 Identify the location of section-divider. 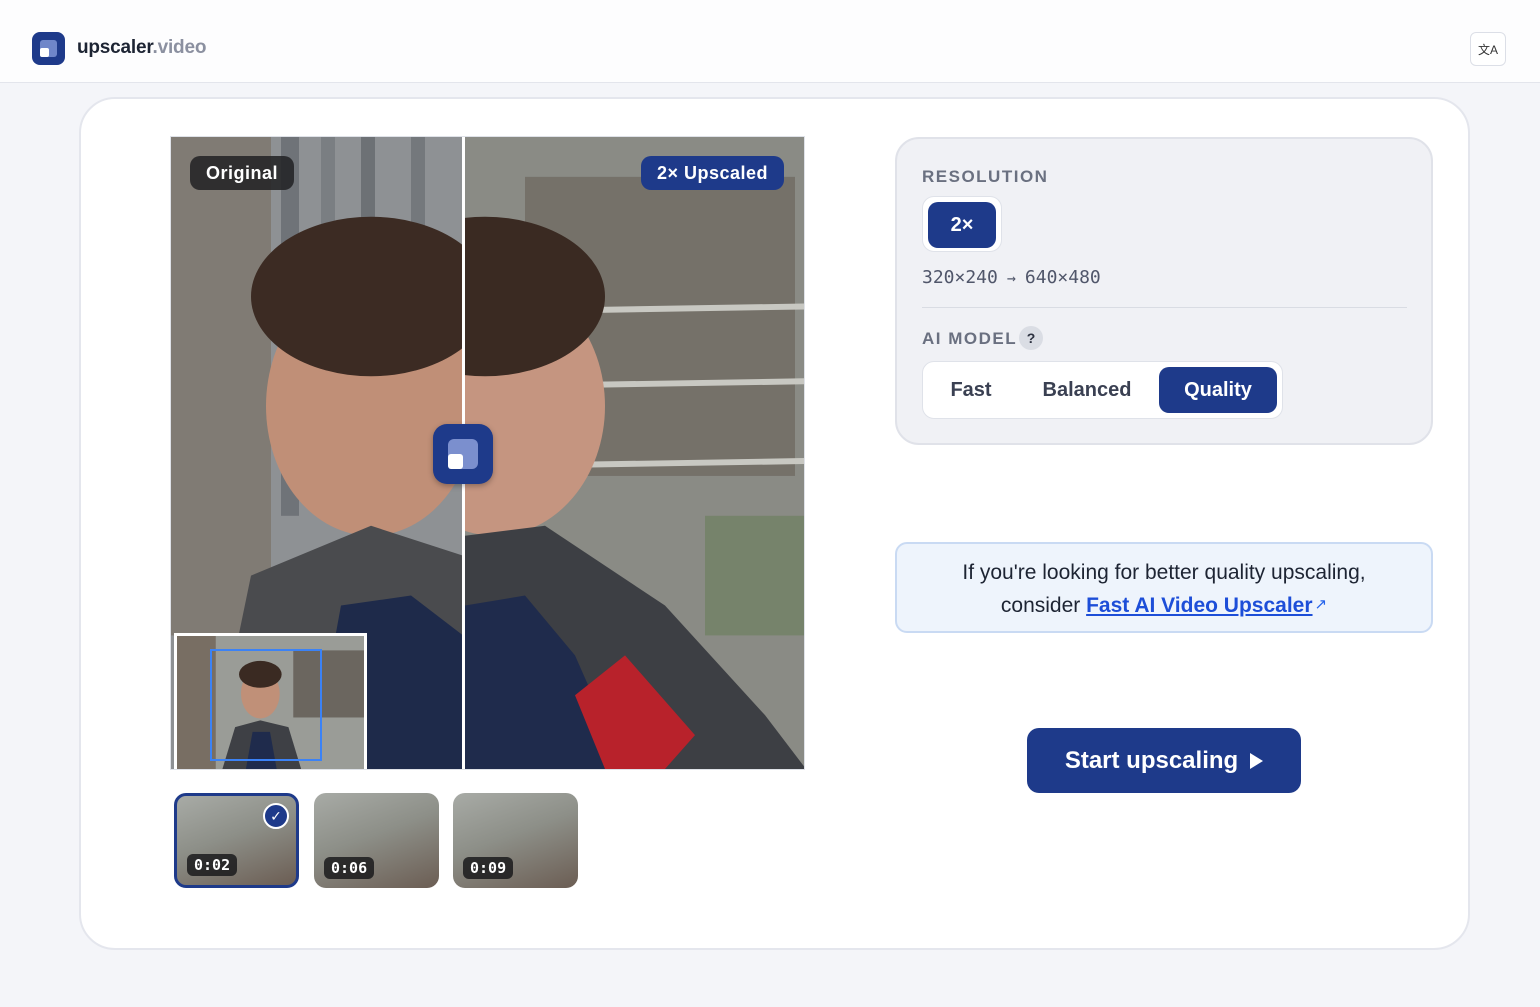
(1164, 307).